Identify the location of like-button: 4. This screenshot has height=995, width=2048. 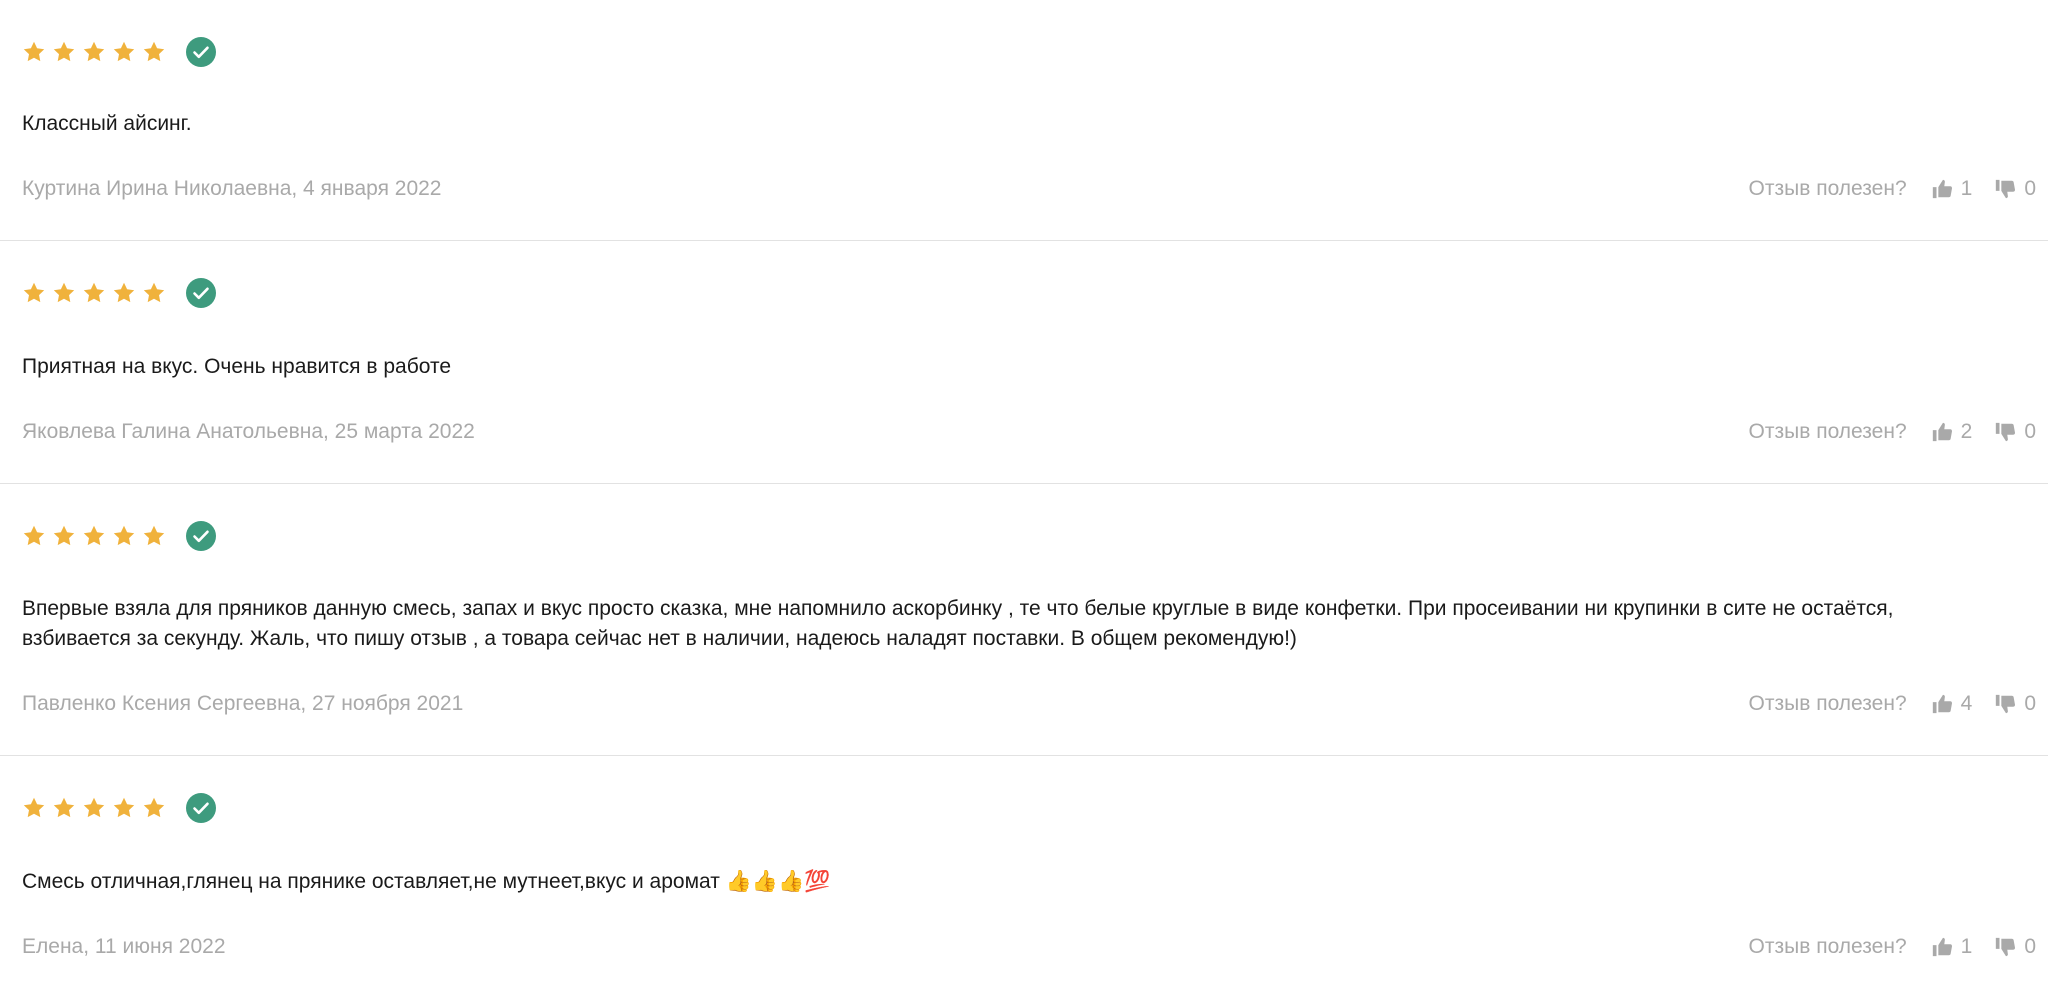
(1952, 704).